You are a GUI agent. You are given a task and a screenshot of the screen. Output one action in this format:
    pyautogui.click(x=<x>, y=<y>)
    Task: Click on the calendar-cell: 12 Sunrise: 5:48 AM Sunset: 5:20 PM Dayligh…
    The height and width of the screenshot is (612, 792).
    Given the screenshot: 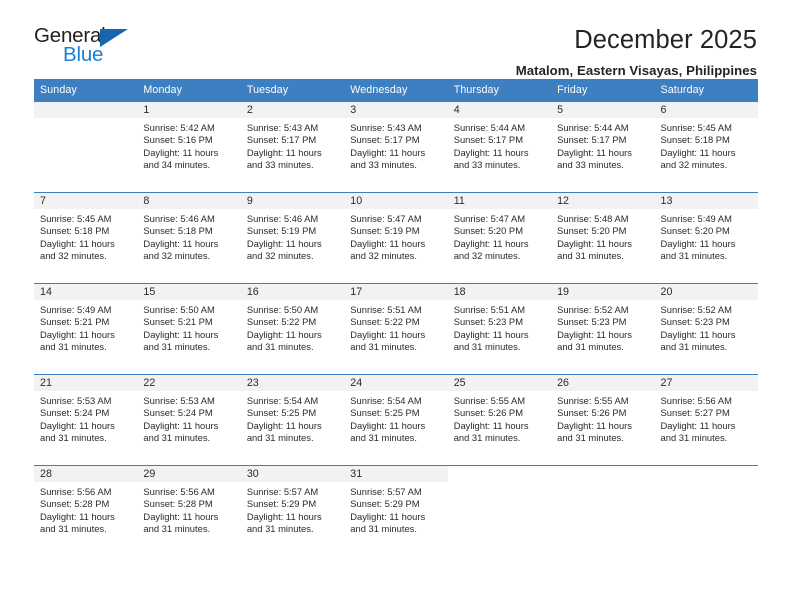 What is the action you would take?
    pyautogui.click(x=603, y=238)
    